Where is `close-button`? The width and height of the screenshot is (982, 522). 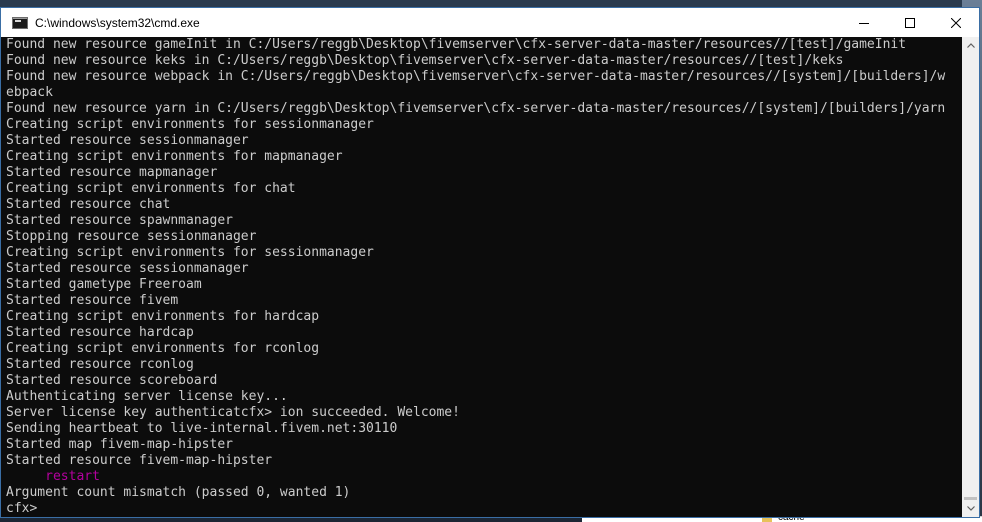 close-button is located at coordinates (956, 22).